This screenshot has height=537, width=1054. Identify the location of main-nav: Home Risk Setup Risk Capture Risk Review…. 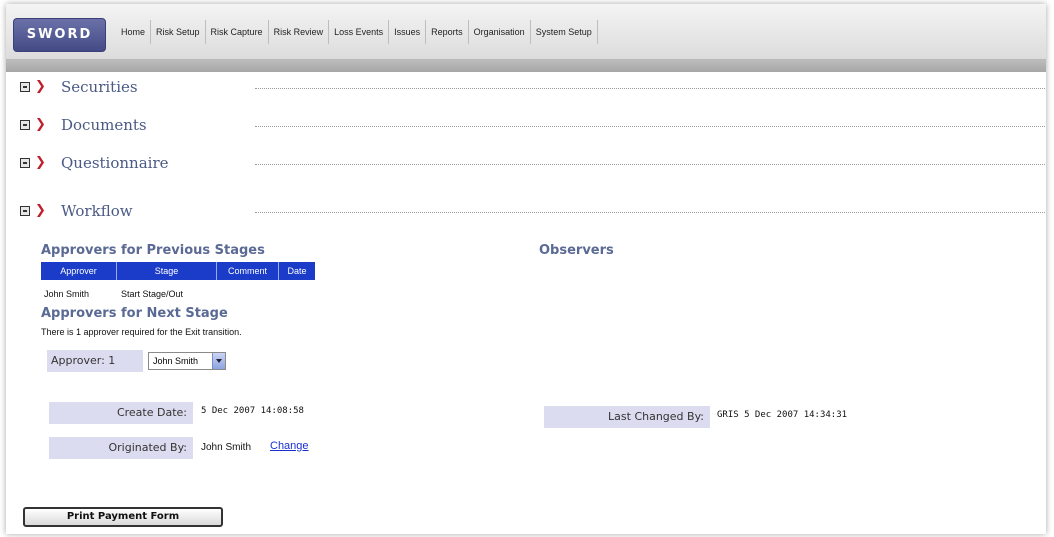
(357, 32).